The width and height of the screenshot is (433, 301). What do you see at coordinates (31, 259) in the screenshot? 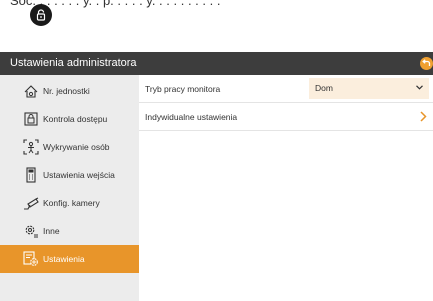
I see `settings-icon` at bounding box center [31, 259].